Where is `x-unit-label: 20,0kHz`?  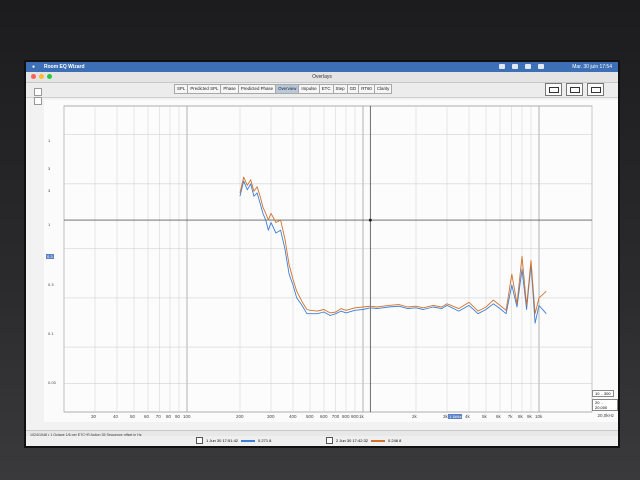
x-unit-label: 20,0kHz is located at coordinates (605, 415).